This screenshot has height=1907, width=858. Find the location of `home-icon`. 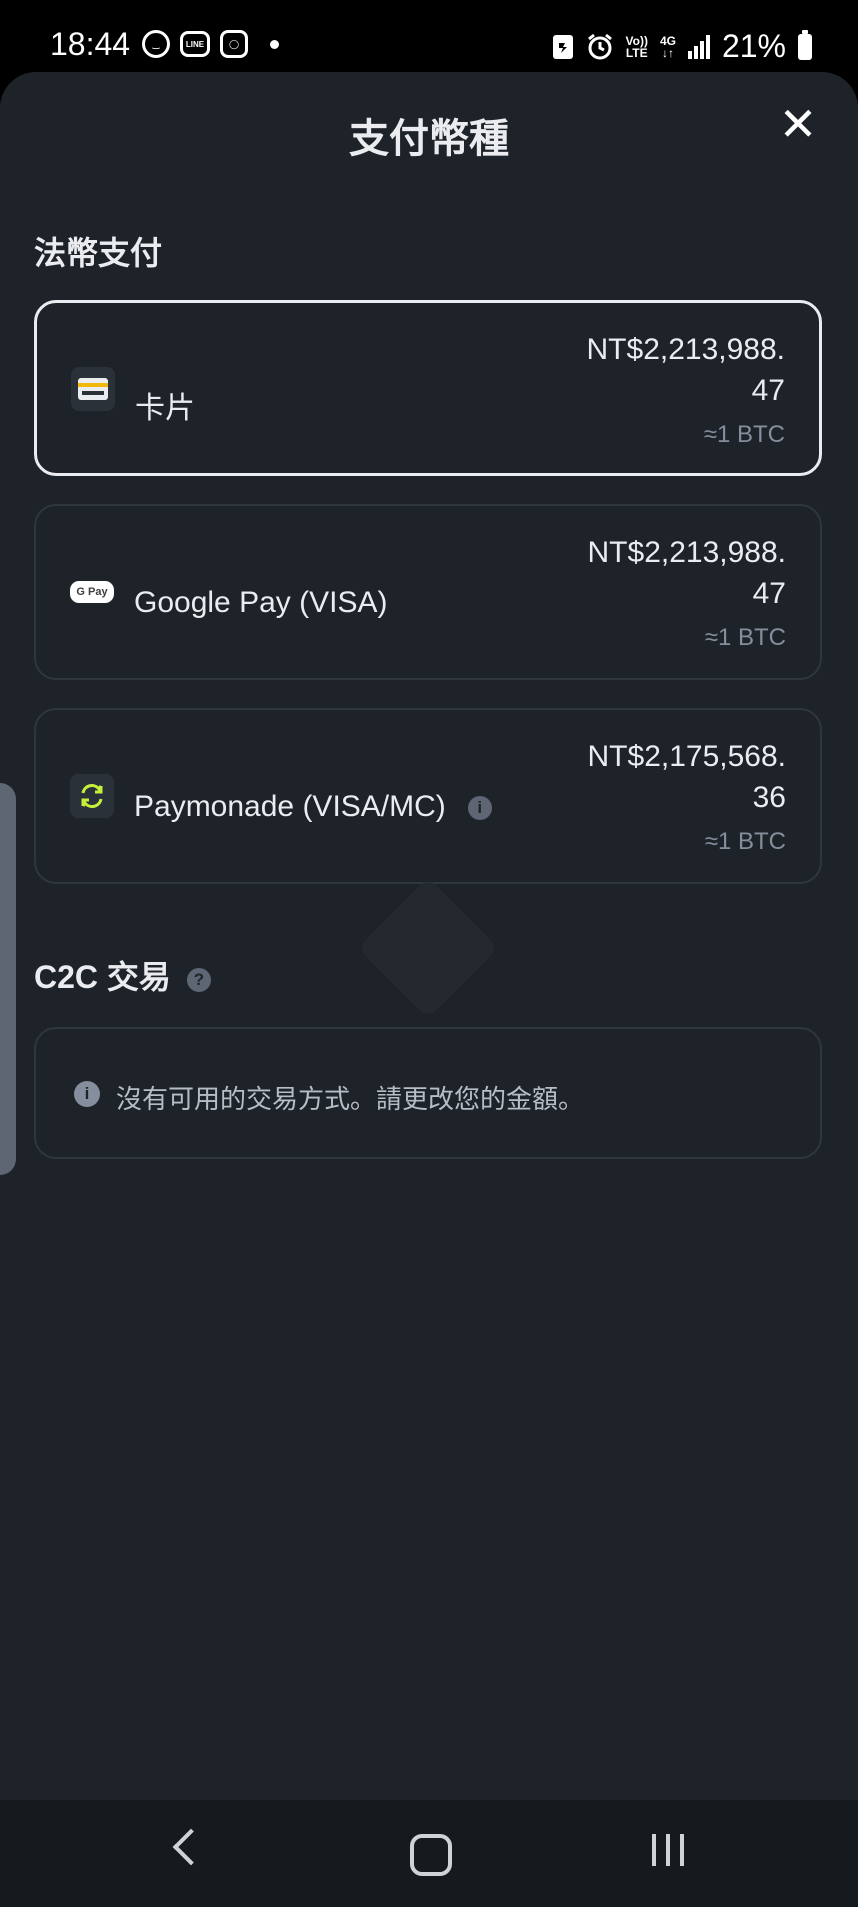

home-icon is located at coordinates (431, 1855).